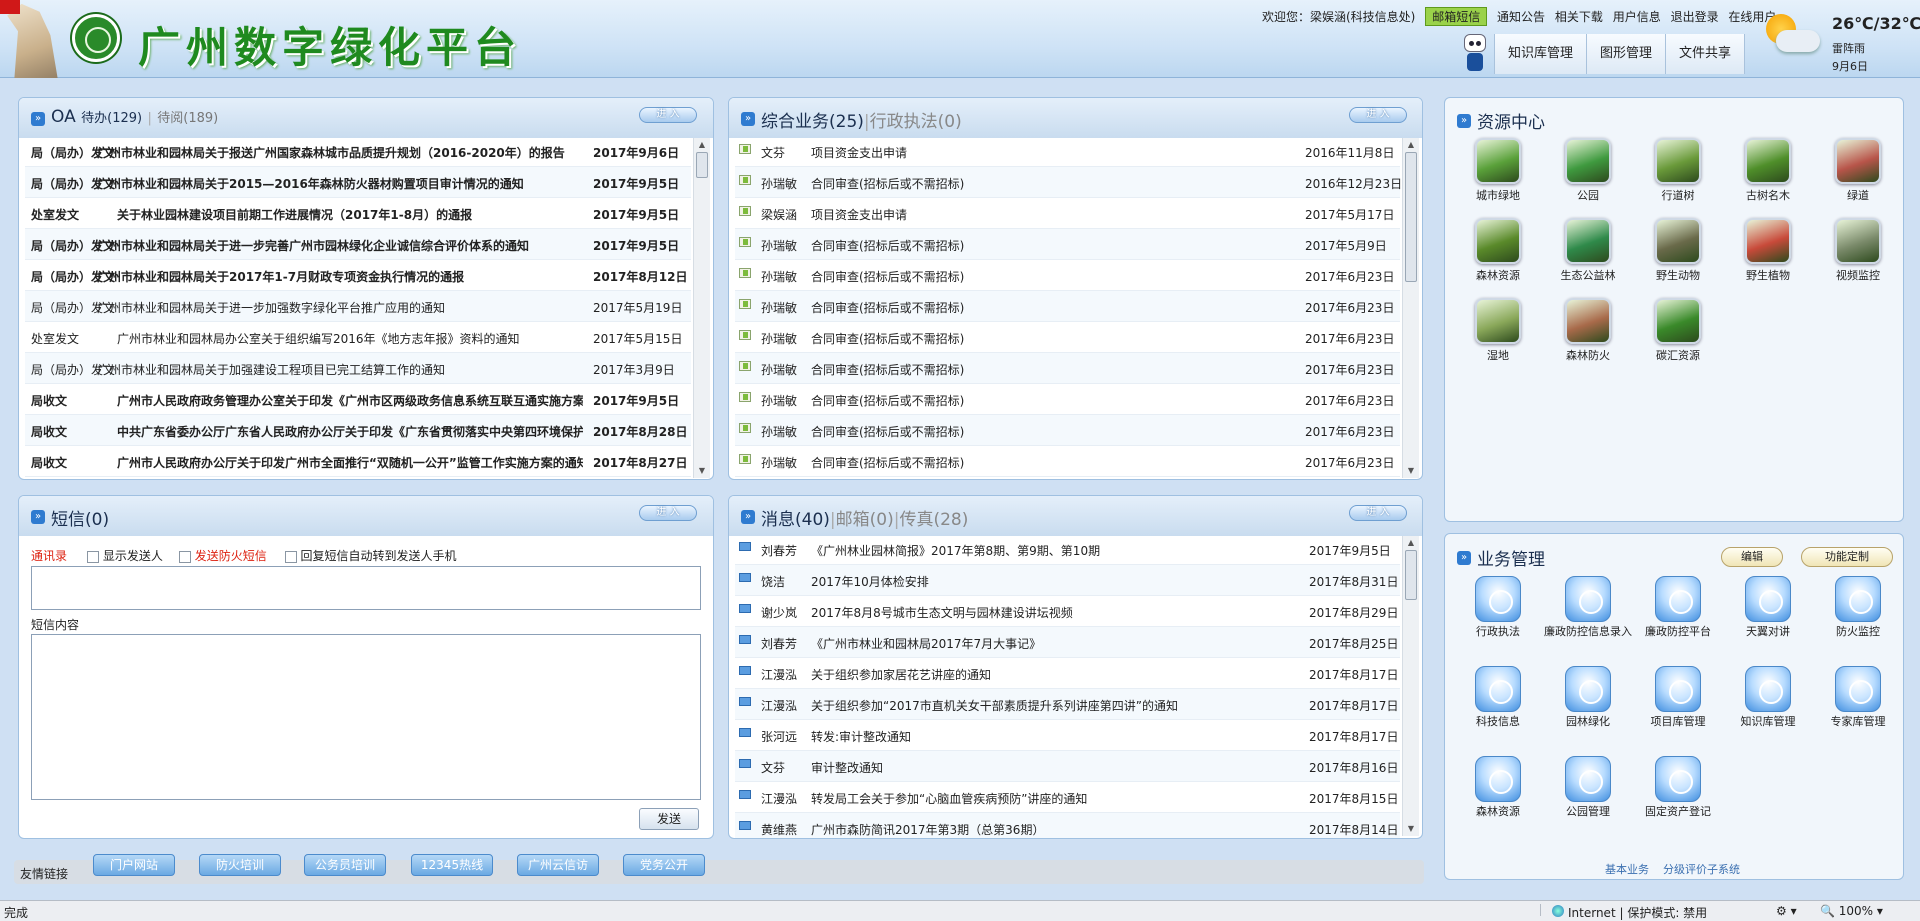 Image resolution: width=1920 pixels, height=921 pixels. I want to click on msg-subject: 《广州林业园林简报》2017年第8期、第9期、第10期, so click(1051, 550).